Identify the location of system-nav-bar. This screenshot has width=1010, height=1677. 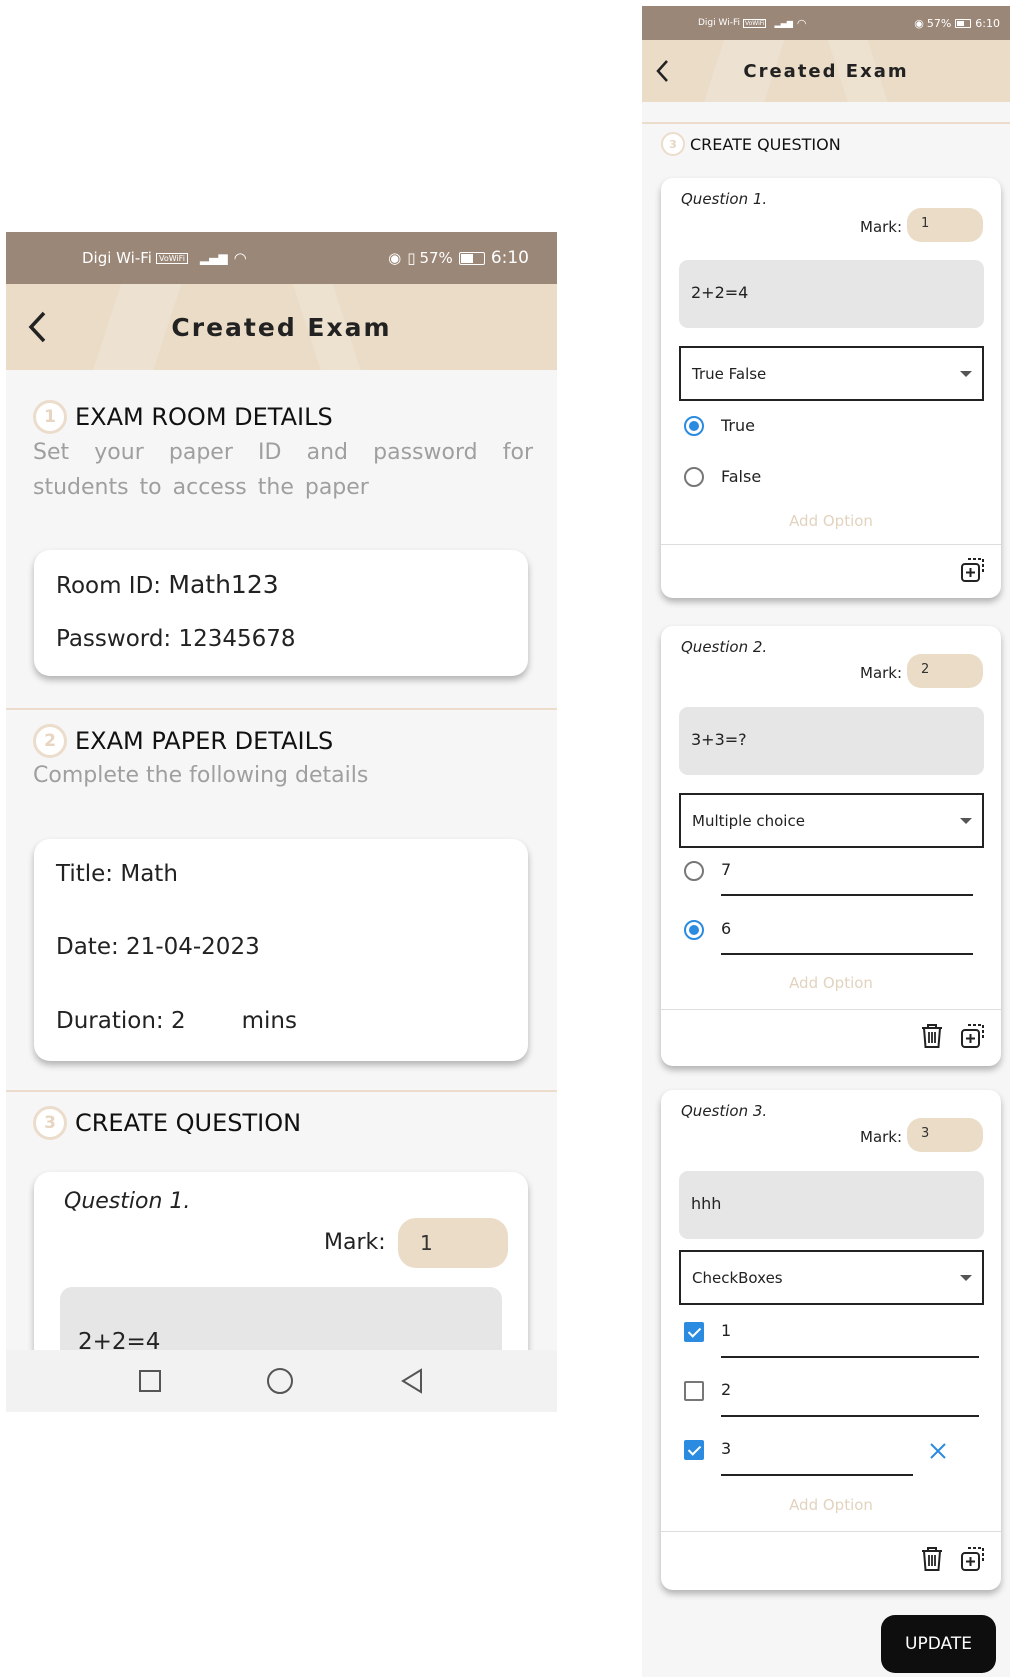
(281, 1381).